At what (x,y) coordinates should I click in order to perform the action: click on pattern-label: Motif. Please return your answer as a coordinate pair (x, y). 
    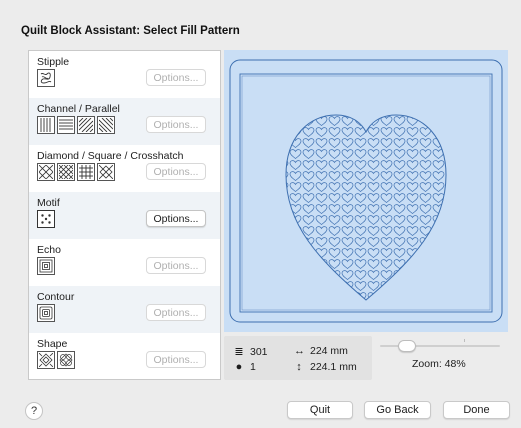
    Looking at the image, I should click on (48, 203).